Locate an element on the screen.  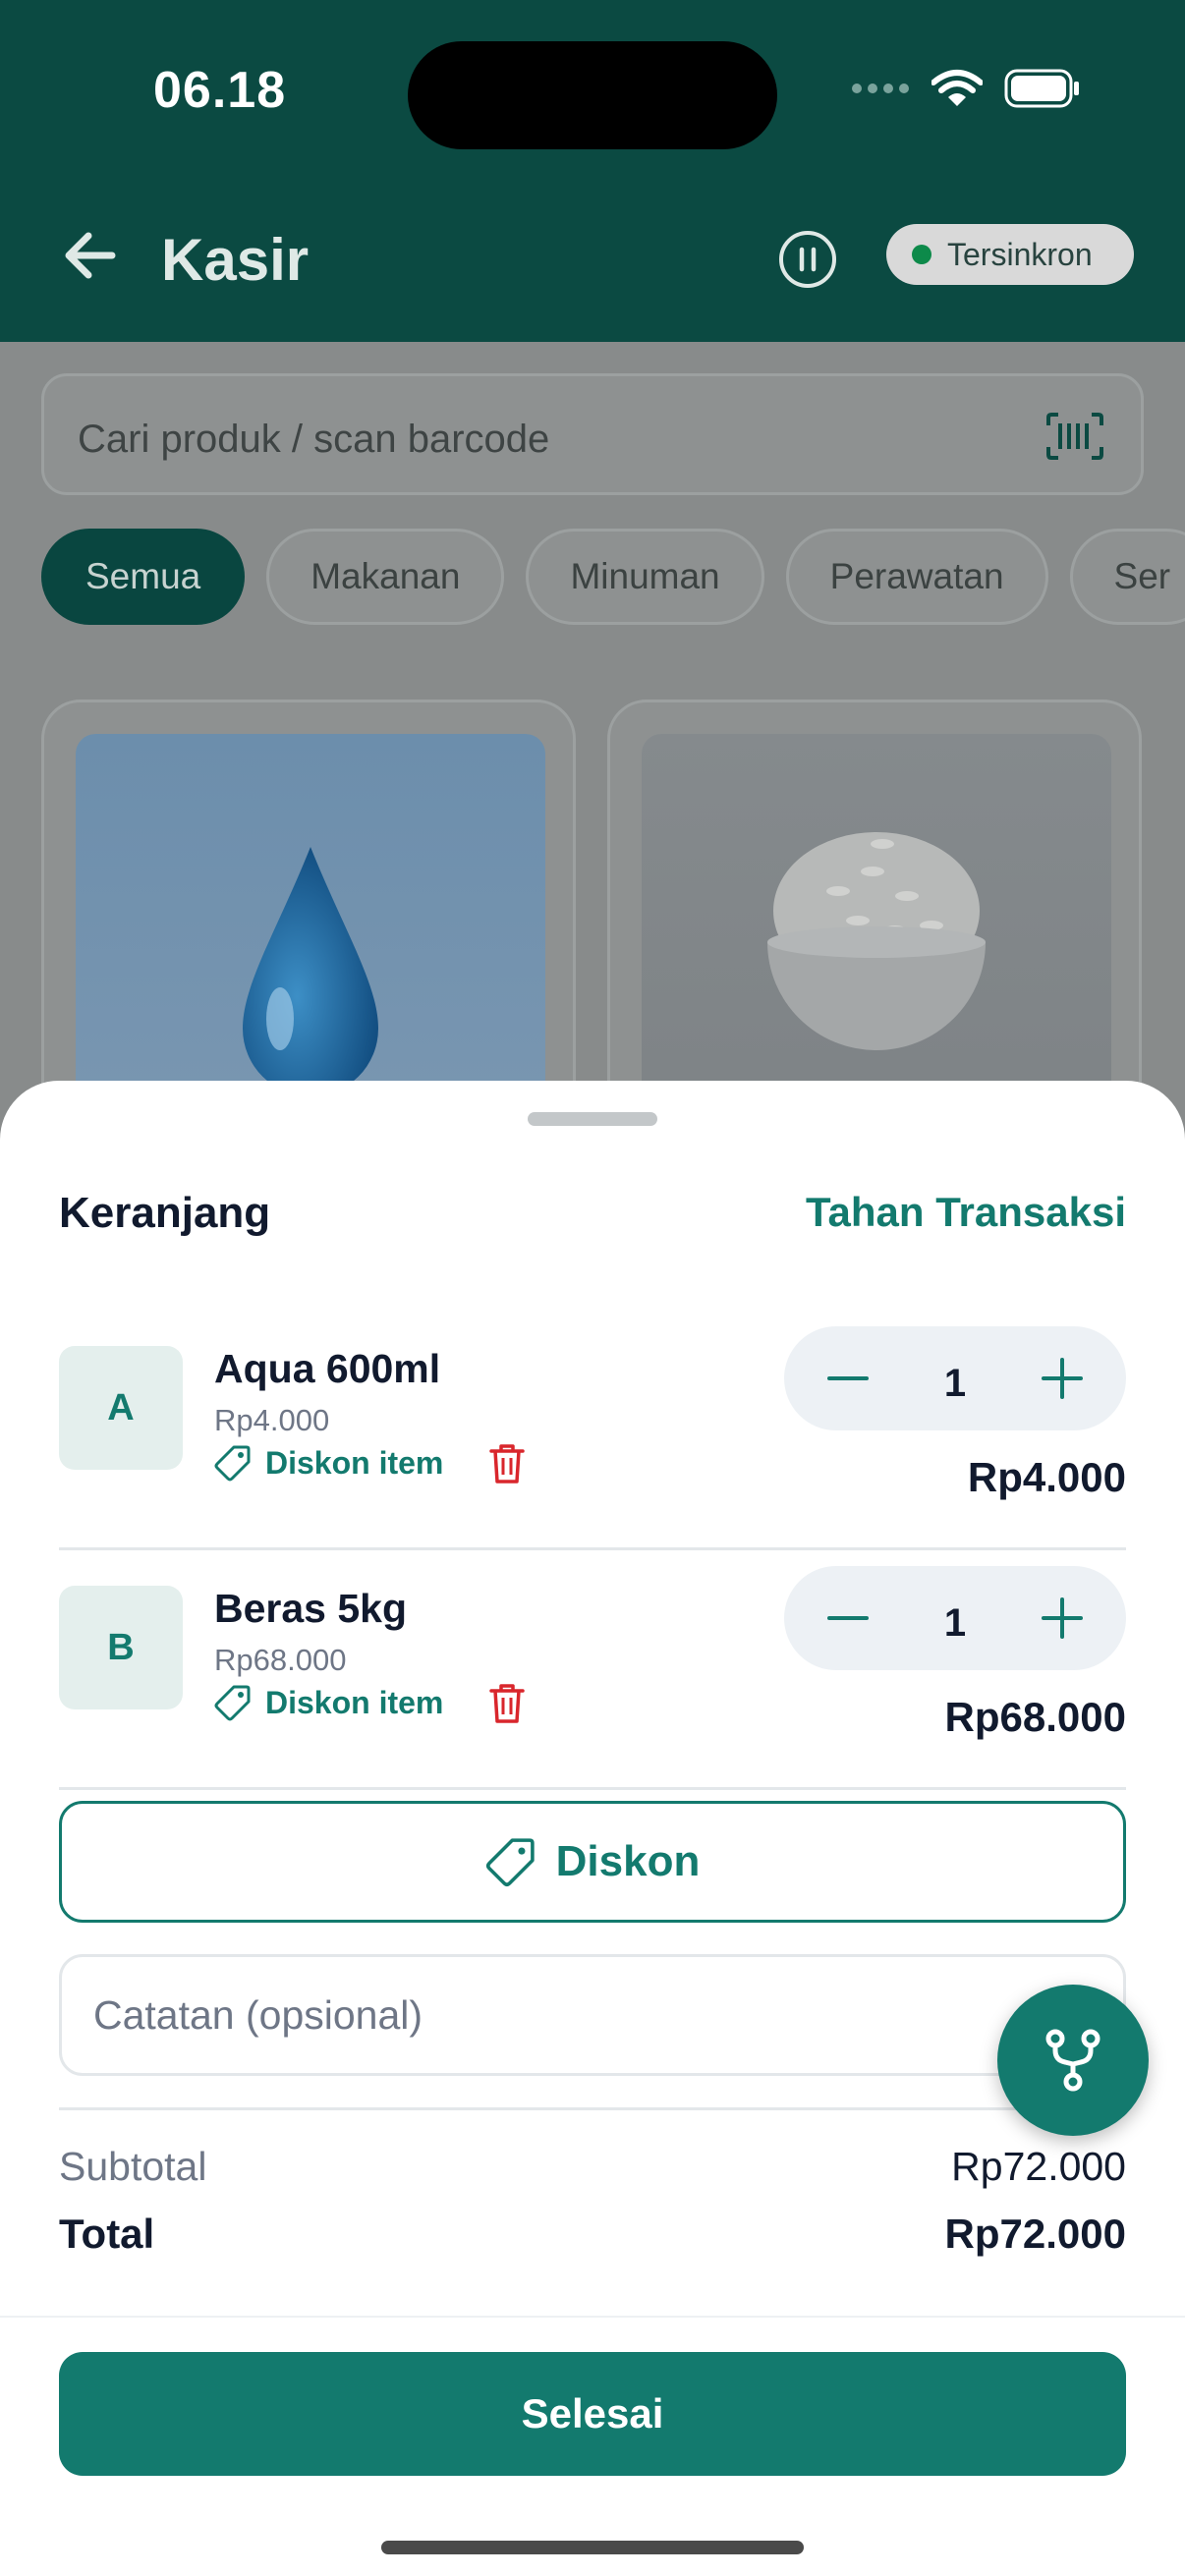
dynamic-island is located at coordinates (592, 95).